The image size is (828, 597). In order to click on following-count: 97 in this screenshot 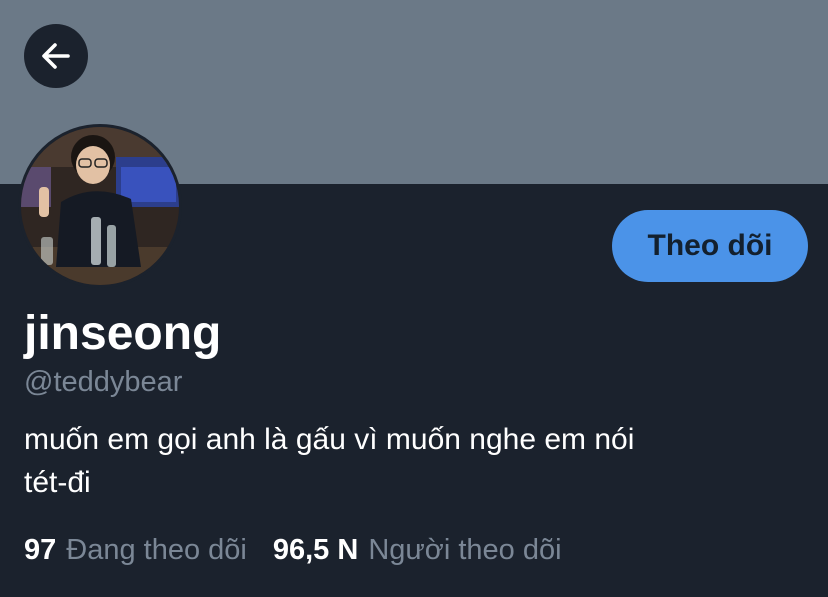, I will do `click(40, 550)`.